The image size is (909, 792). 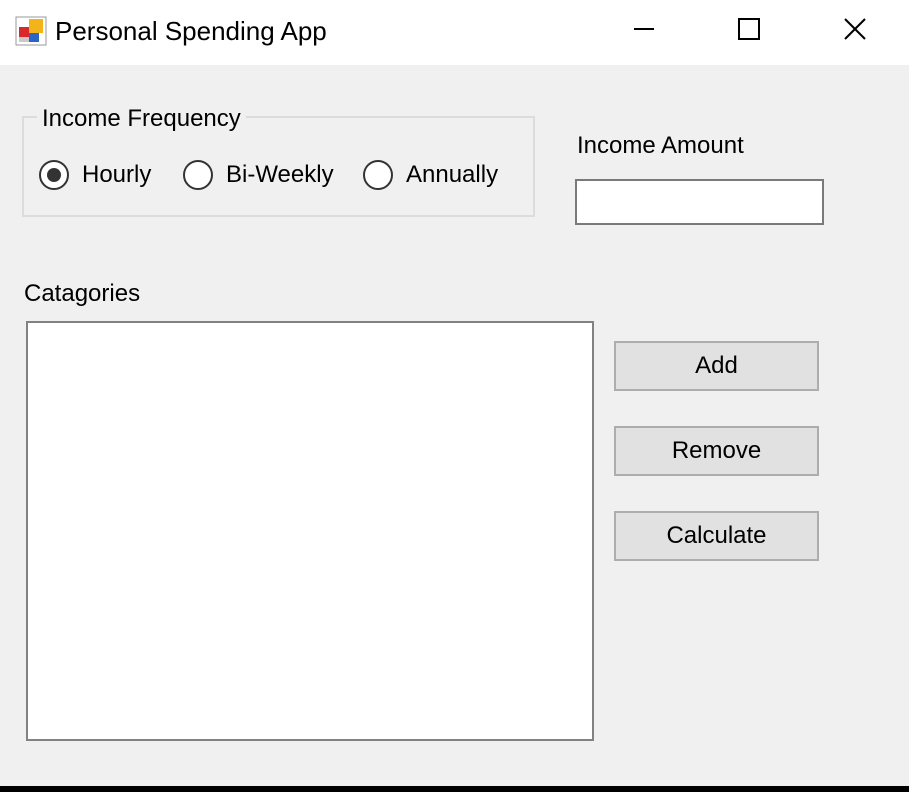 I want to click on maximize-icon, so click(x=749, y=29).